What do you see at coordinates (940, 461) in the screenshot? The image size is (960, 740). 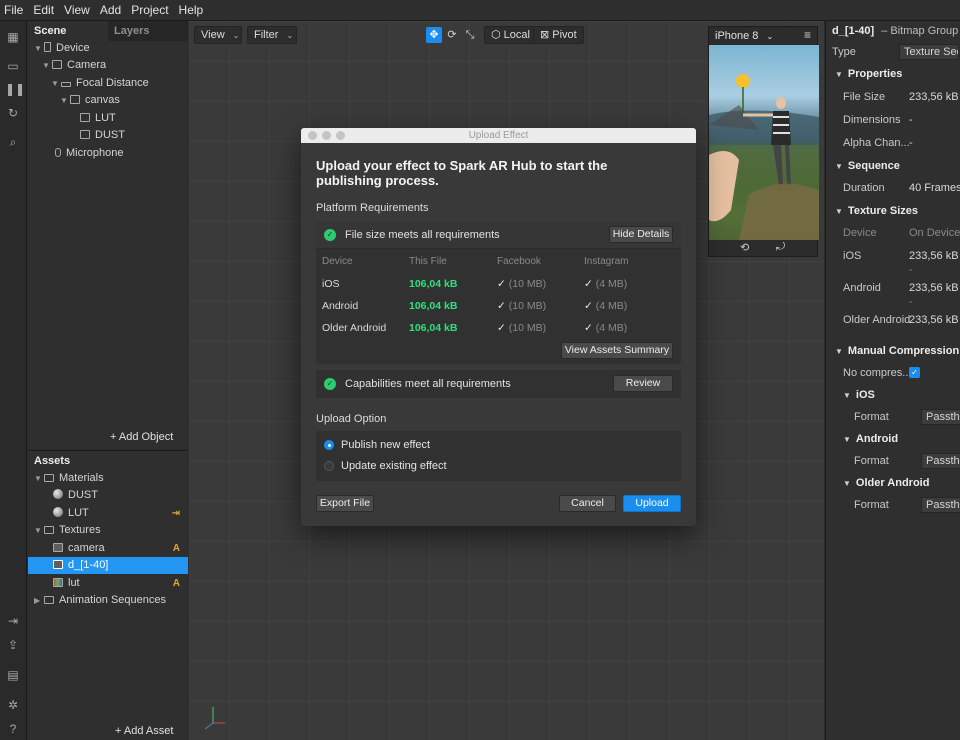 I see `android-format-dropdown: Passthro` at bounding box center [940, 461].